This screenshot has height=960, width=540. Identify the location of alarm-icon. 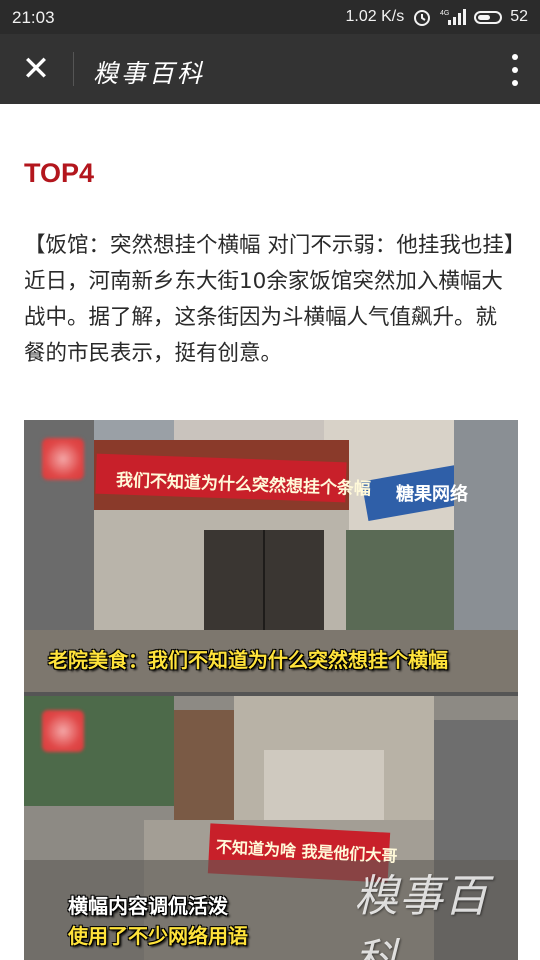
(422, 18).